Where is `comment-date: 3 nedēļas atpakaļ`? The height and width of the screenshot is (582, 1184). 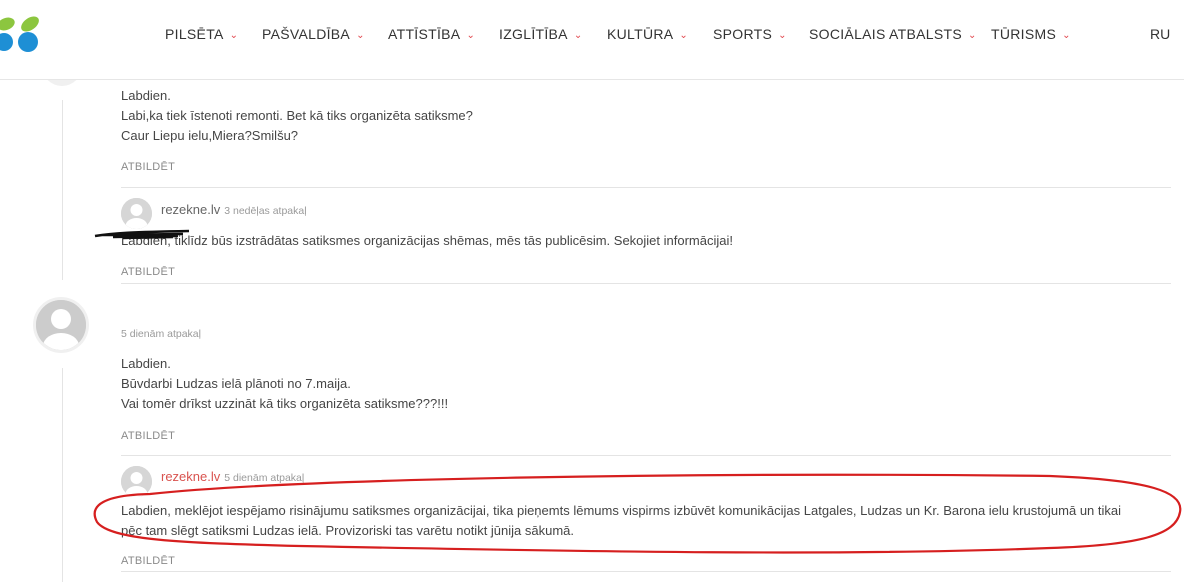
comment-date: 3 nedēļas atpakaļ is located at coordinates (265, 211).